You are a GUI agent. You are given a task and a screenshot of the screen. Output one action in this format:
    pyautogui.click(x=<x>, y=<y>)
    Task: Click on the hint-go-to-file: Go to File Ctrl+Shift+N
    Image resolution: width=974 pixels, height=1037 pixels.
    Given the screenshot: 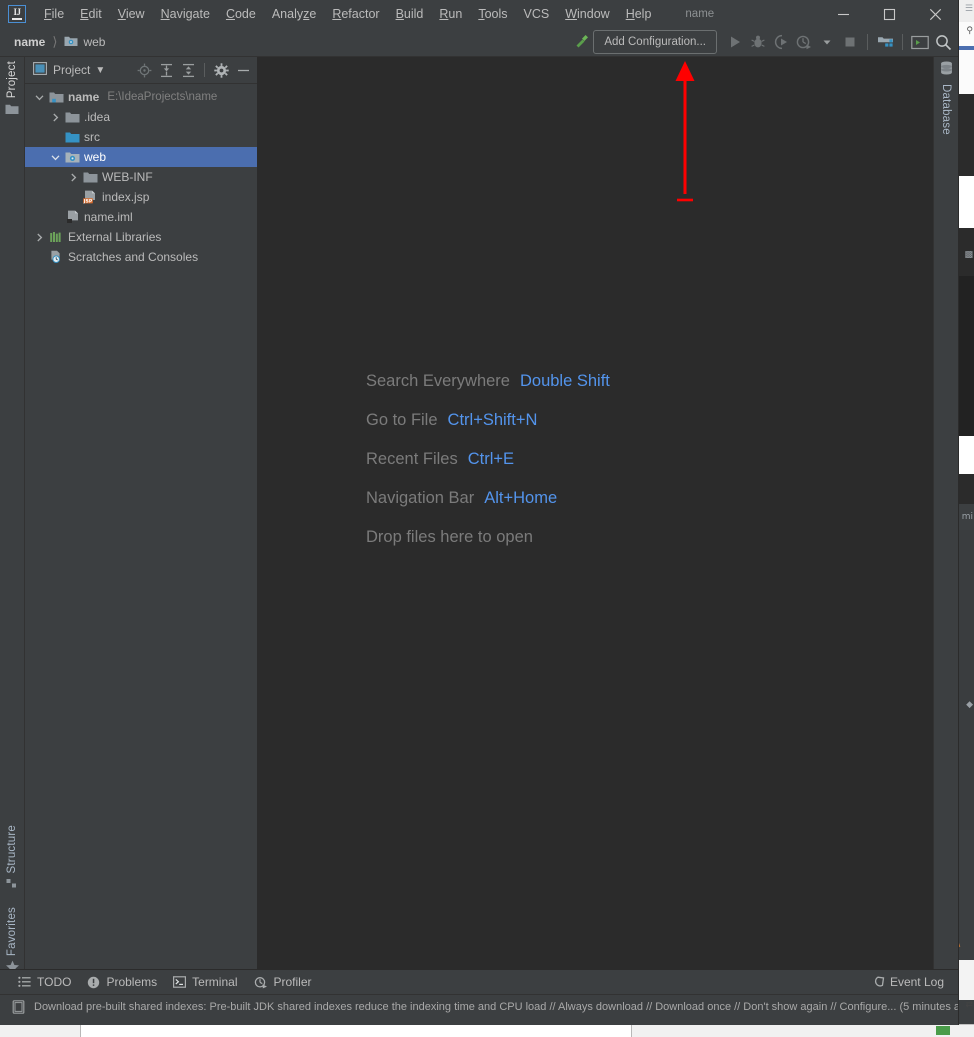 What is the action you would take?
    pyautogui.click(x=488, y=420)
    